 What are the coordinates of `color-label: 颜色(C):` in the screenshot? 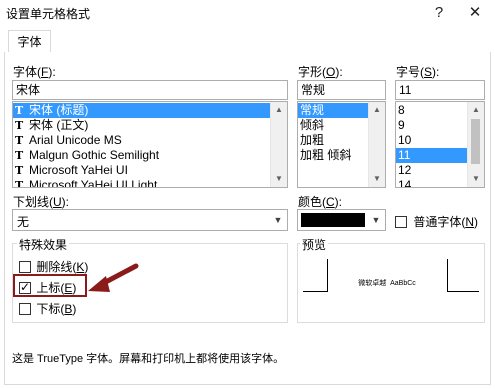 It's located at (320, 201).